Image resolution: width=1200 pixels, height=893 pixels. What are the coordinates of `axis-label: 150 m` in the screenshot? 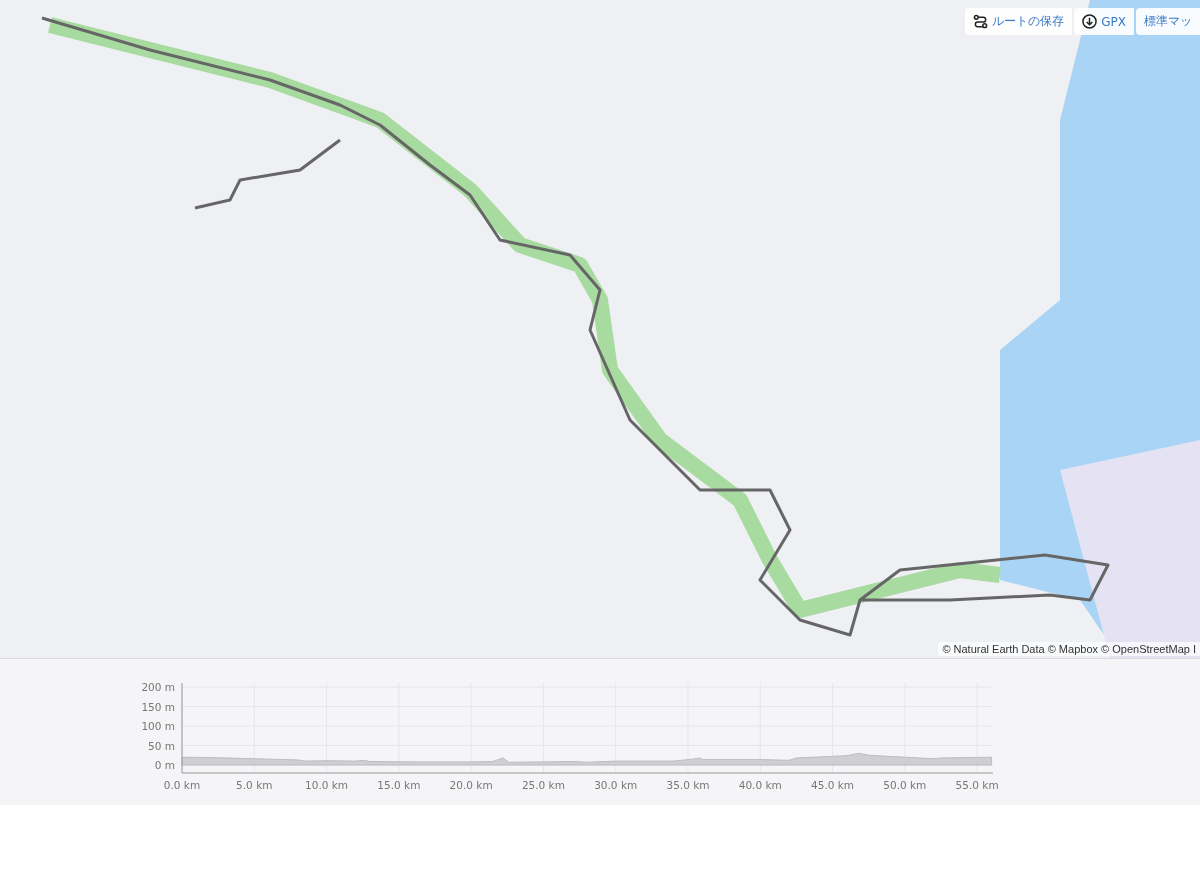 It's located at (158, 706).